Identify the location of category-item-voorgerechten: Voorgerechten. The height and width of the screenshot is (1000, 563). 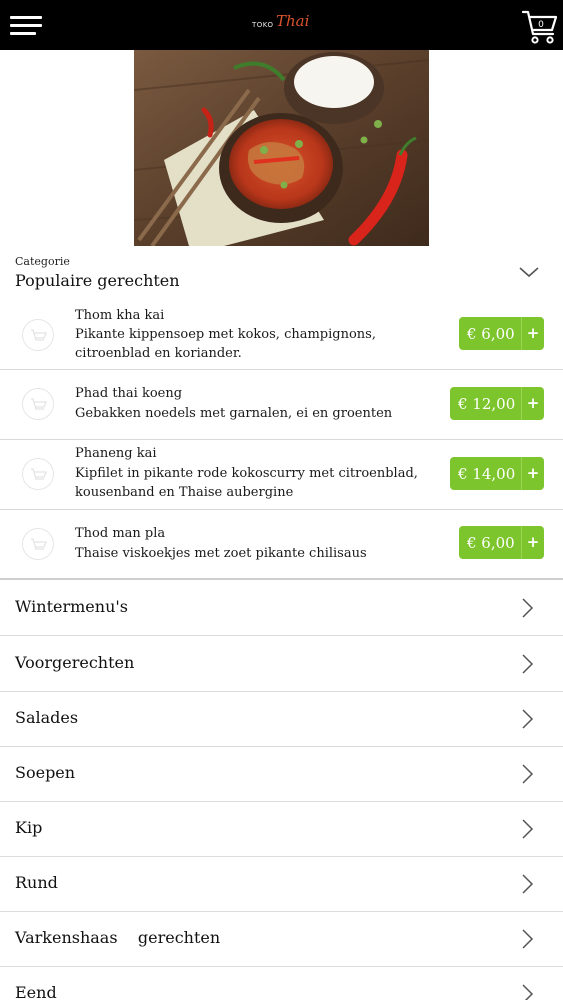
(281, 664).